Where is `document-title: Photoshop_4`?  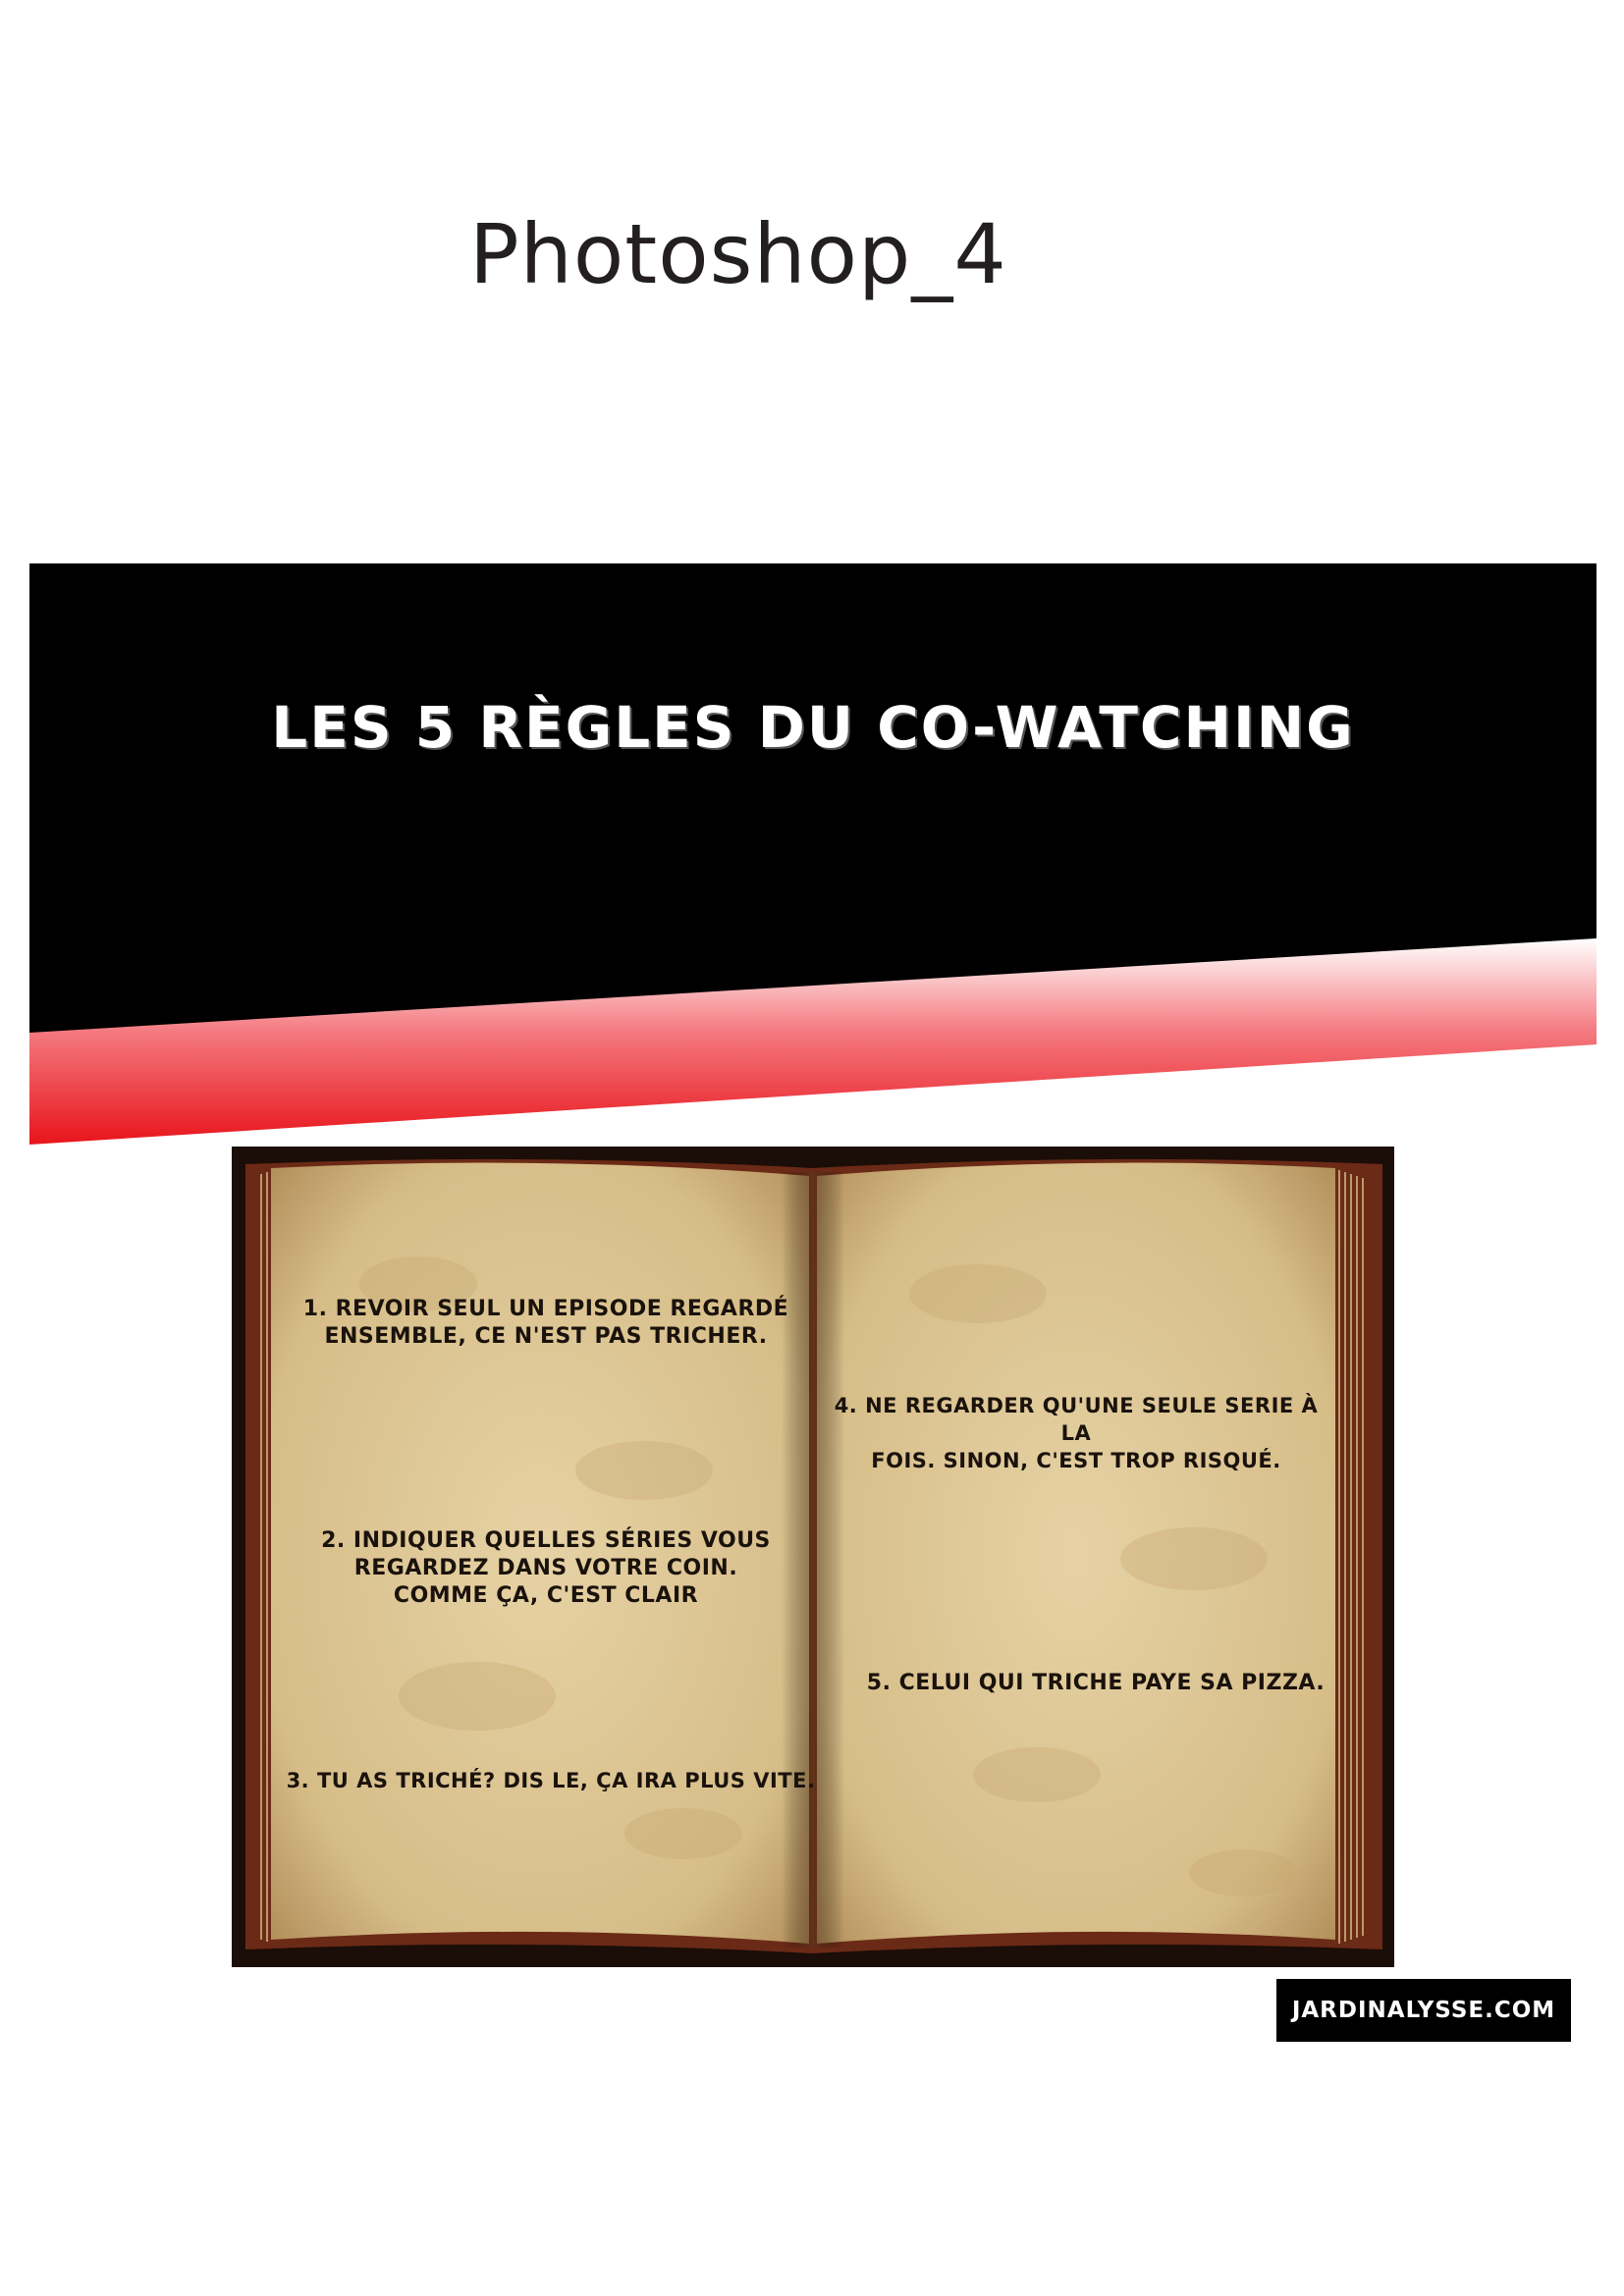 document-title: Photoshop_4 is located at coordinates (738, 254).